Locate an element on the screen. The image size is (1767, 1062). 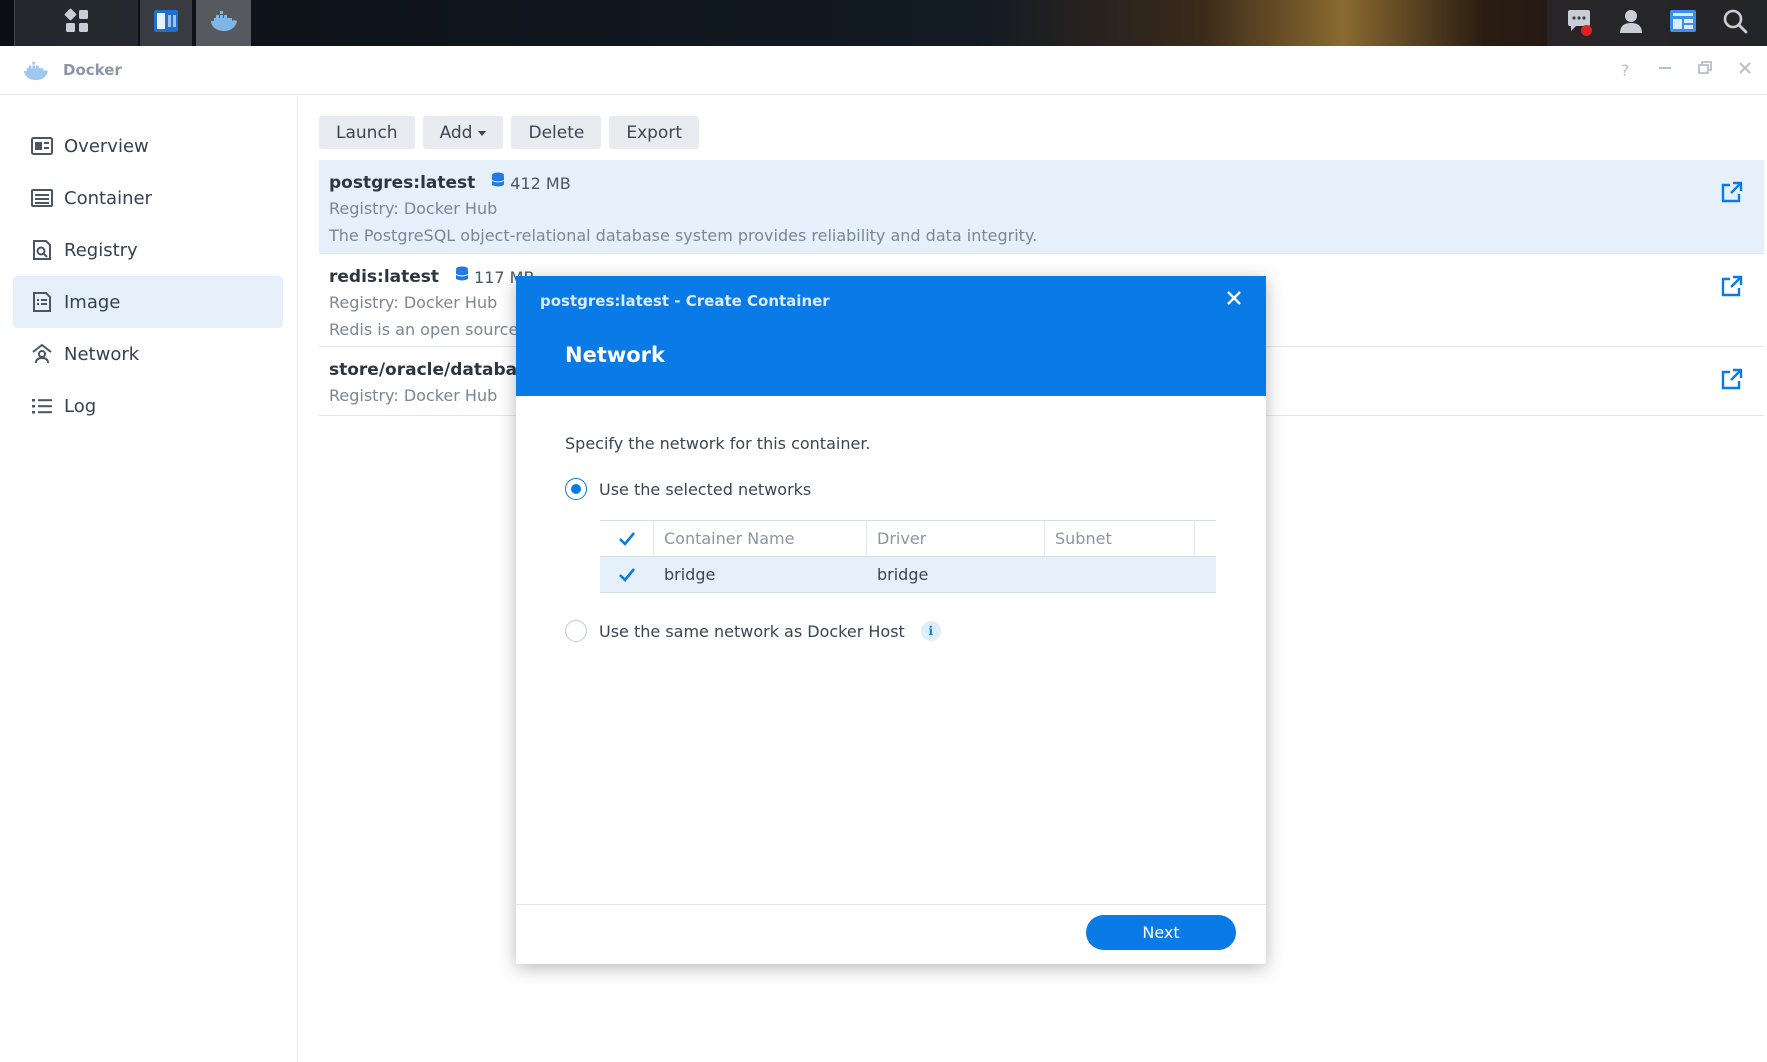
widgets-icon is located at coordinates (1683, 23).